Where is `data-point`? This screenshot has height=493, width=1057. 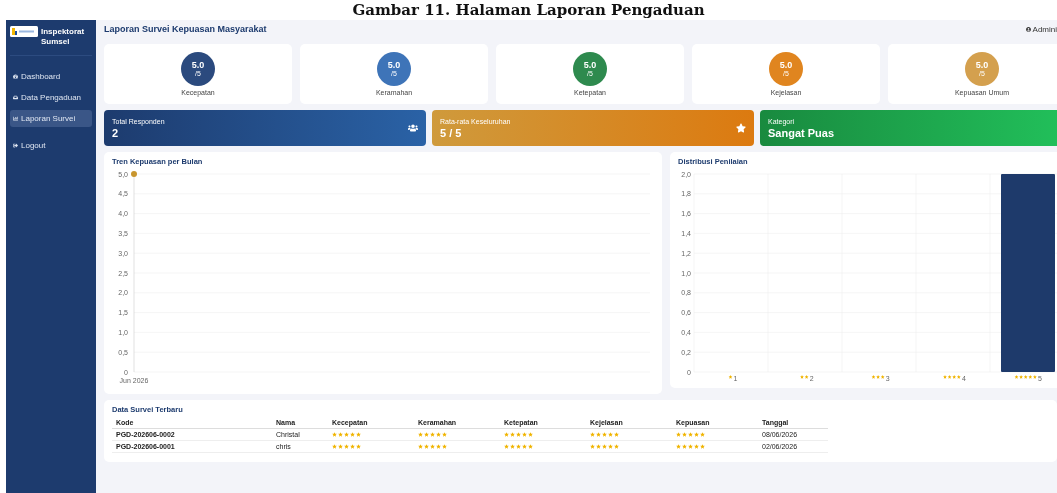
data-point is located at coordinates (134, 174).